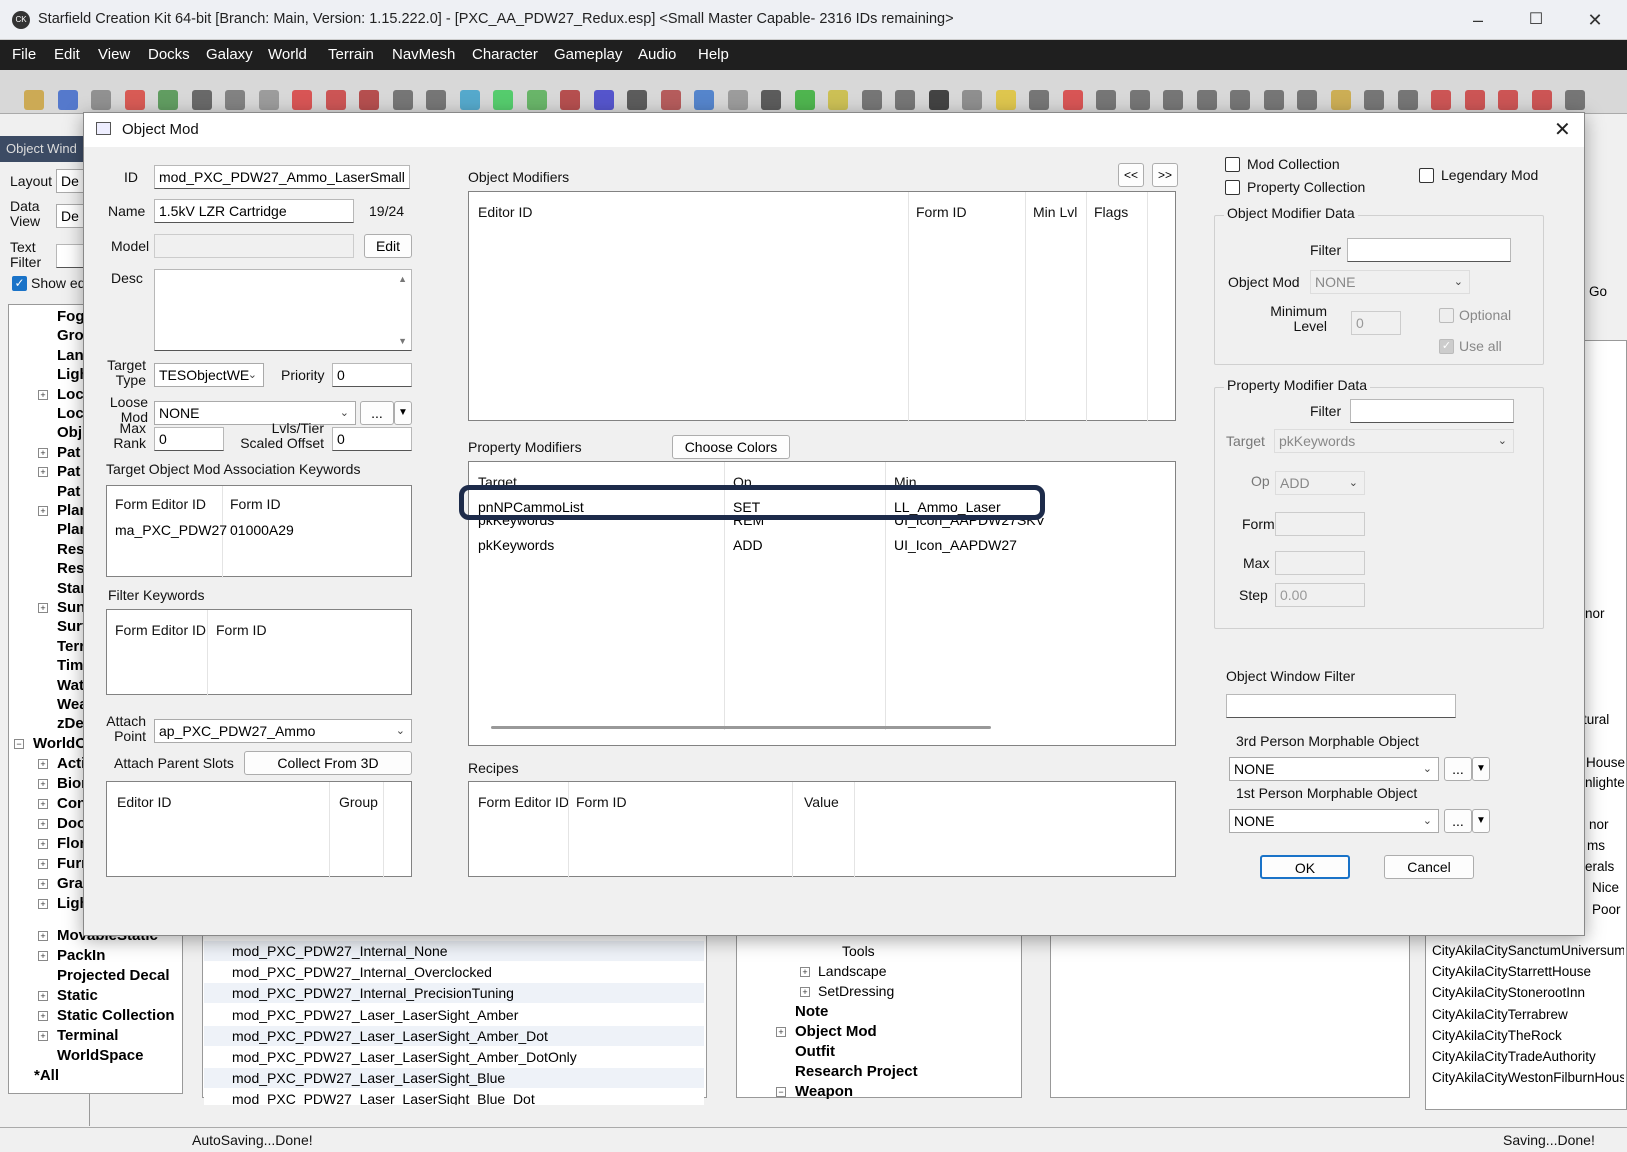 The height and width of the screenshot is (1152, 1627). Describe the element at coordinates (1528, 1035) in the screenshot. I see `list-item: CityAkilaCityTheRock` at that location.